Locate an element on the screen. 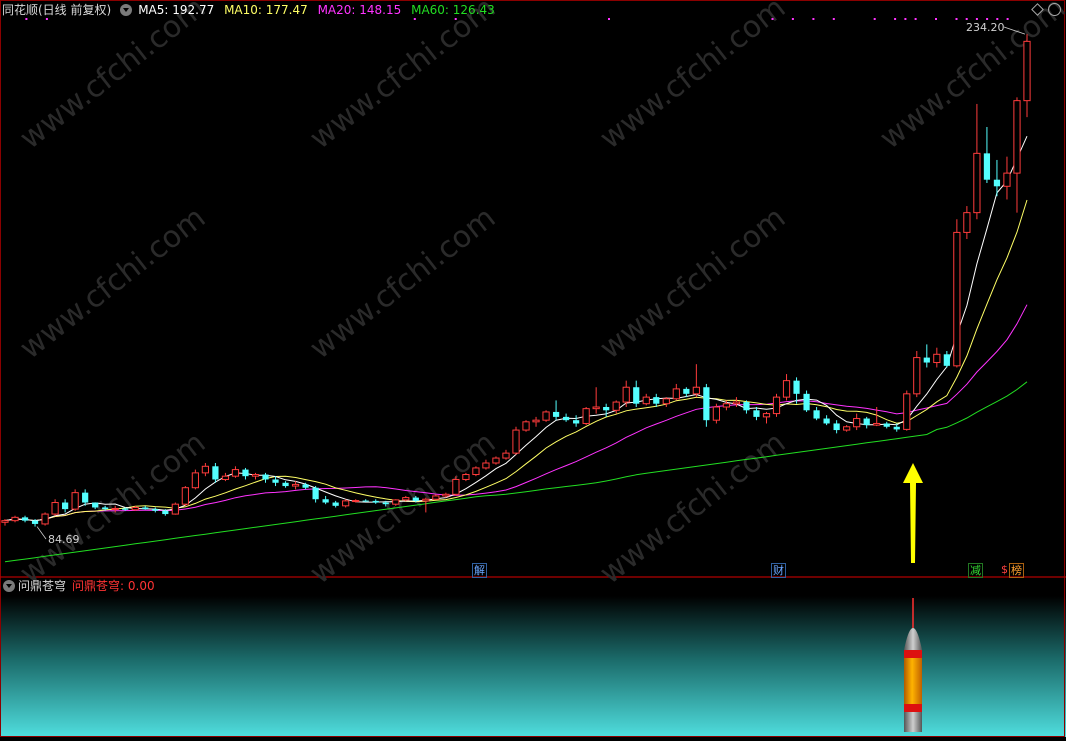 The width and height of the screenshot is (1066, 741). marker-jie: 解 is located at coordinates (479, 570).